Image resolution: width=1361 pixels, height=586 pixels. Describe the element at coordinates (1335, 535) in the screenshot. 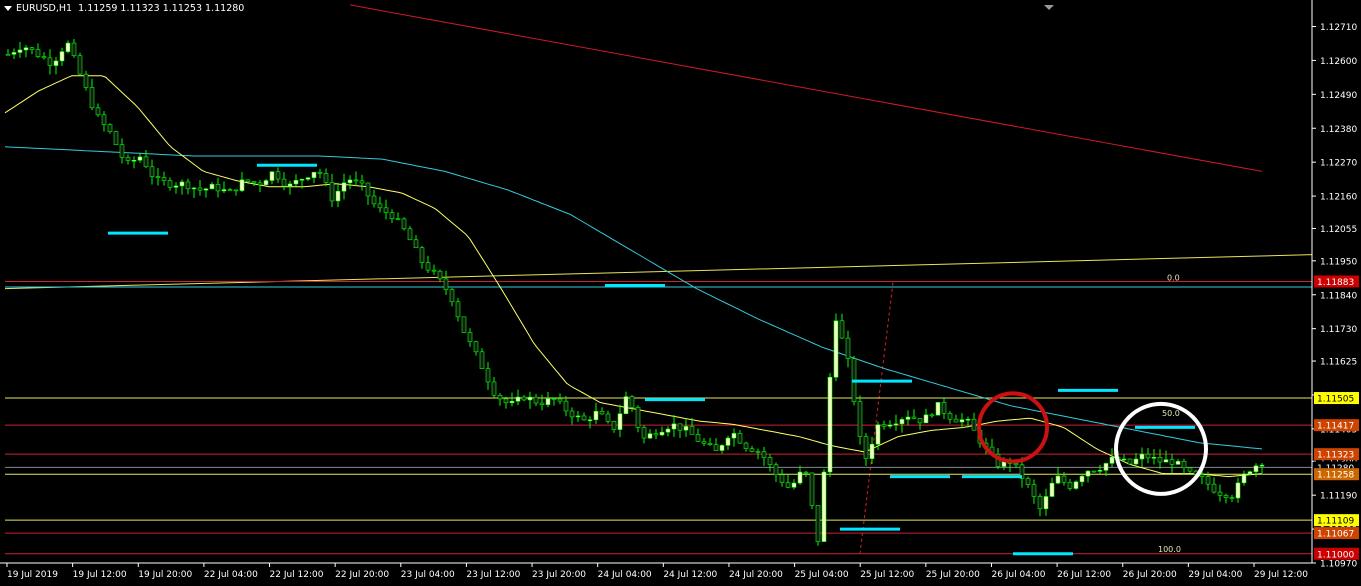

I see `price-label: 1.11067` at that location.